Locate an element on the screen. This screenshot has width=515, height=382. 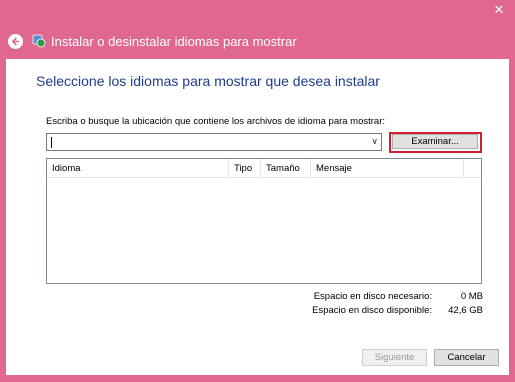
text-caret is located at coordinates (51, 142).